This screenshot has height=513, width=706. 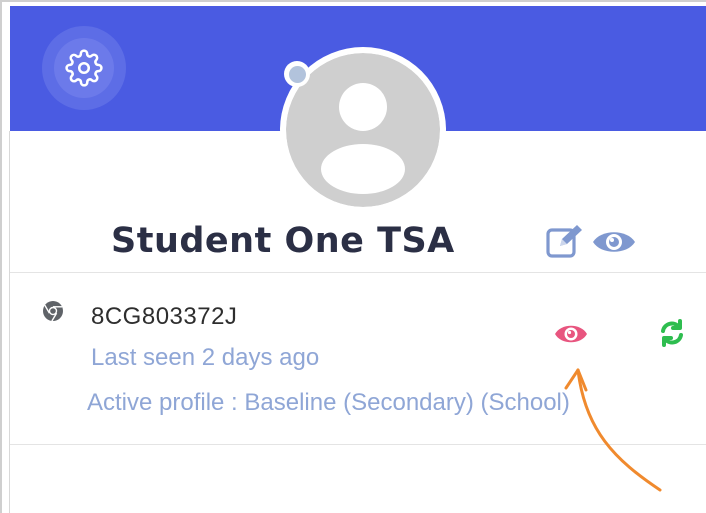 I want to click on chrome-icon, so click(x=53, y=311).